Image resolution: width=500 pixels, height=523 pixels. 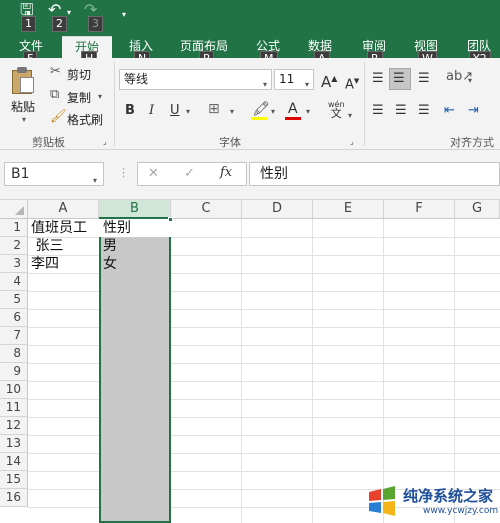 I want to click on font-name-dropdown: 等线 ▾, so click(x=195, y=79).